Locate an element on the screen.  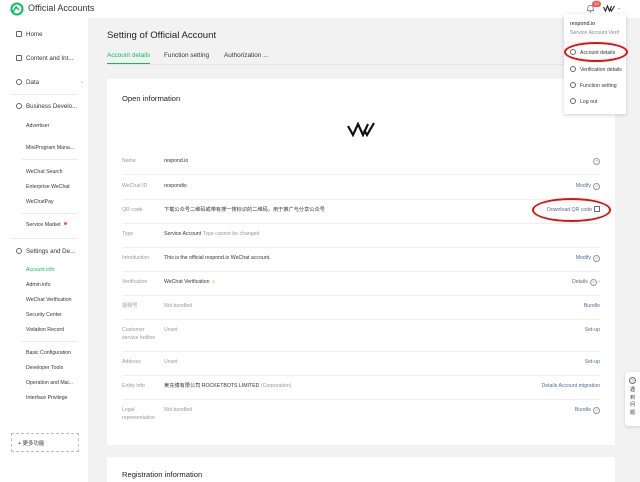
document-icon is located at coordinates (19, 58).